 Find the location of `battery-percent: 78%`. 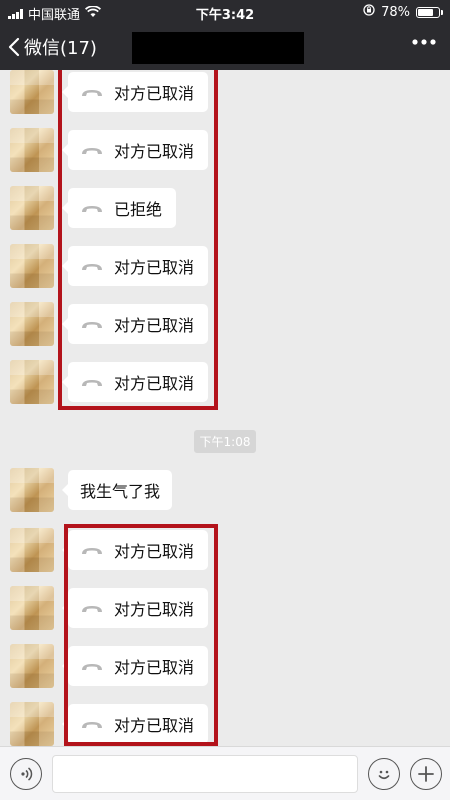

battery-percent: 78% is located at coordinates (395, 12).